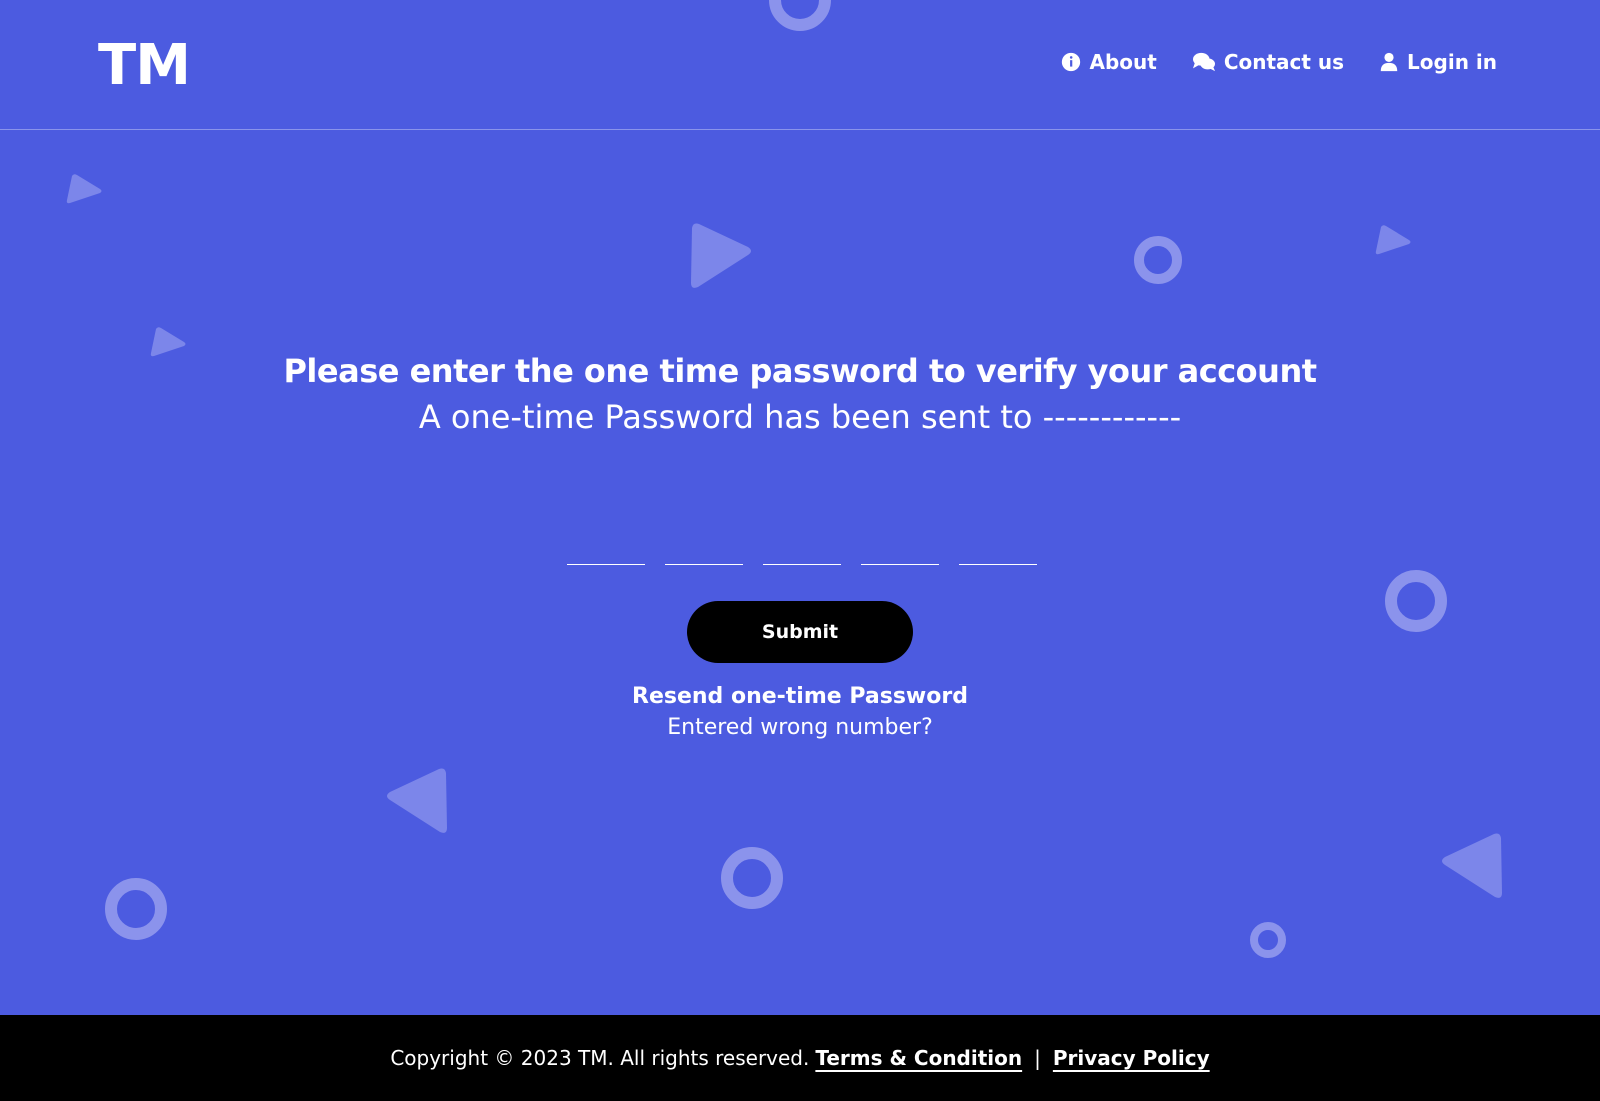 The height and width of the screenshot is (1101, 1600). Describe the element at coordinates (800, 632) in the screenshot. I see `submit-button: Submit` at that location.